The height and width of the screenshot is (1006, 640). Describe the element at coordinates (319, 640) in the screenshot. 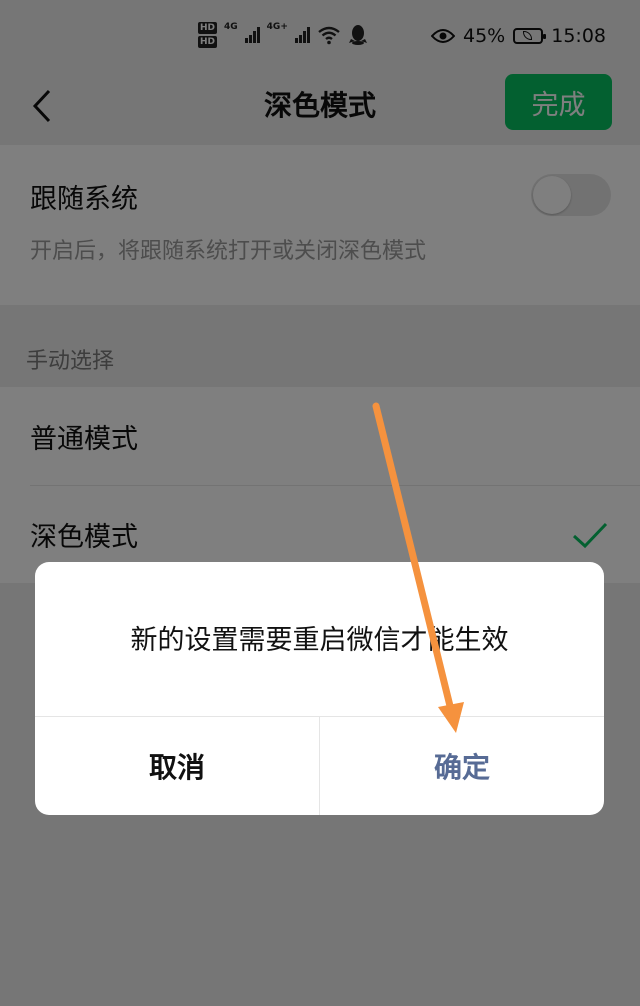

I see `dialog-message: 新的设置需要重启微信才能生效` at that location.